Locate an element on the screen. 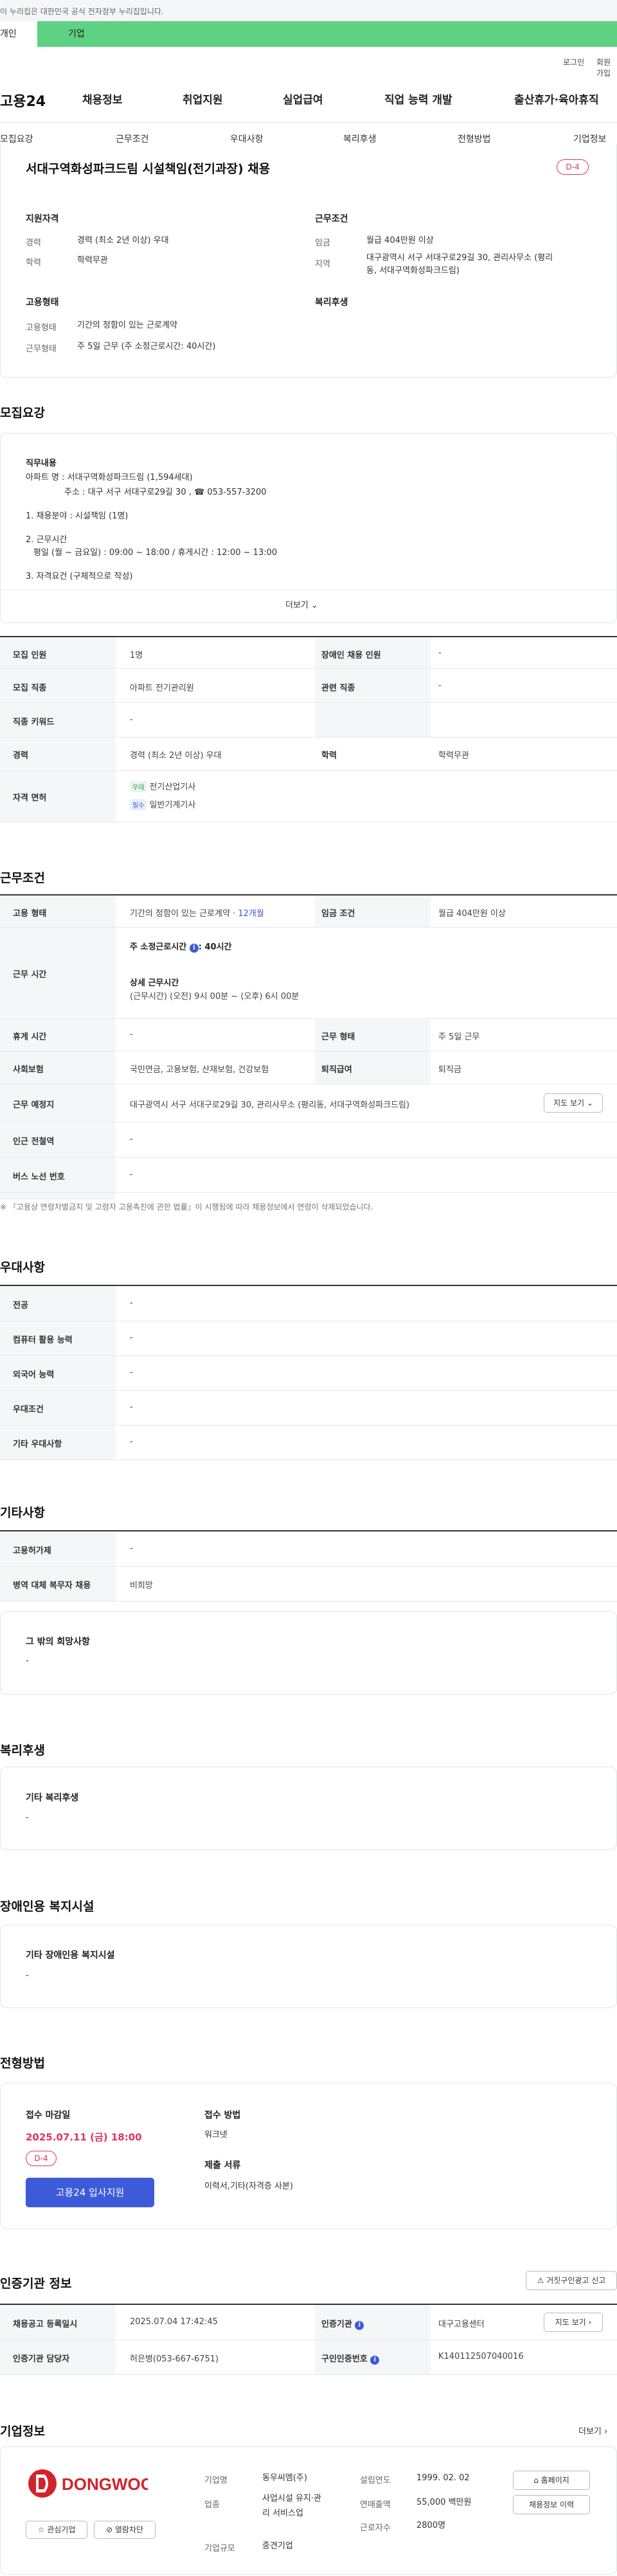 This screenshot has height=2576, width=617. map-view-button: 지도 보기 ⌄ is located at coordinates (573, 1103).